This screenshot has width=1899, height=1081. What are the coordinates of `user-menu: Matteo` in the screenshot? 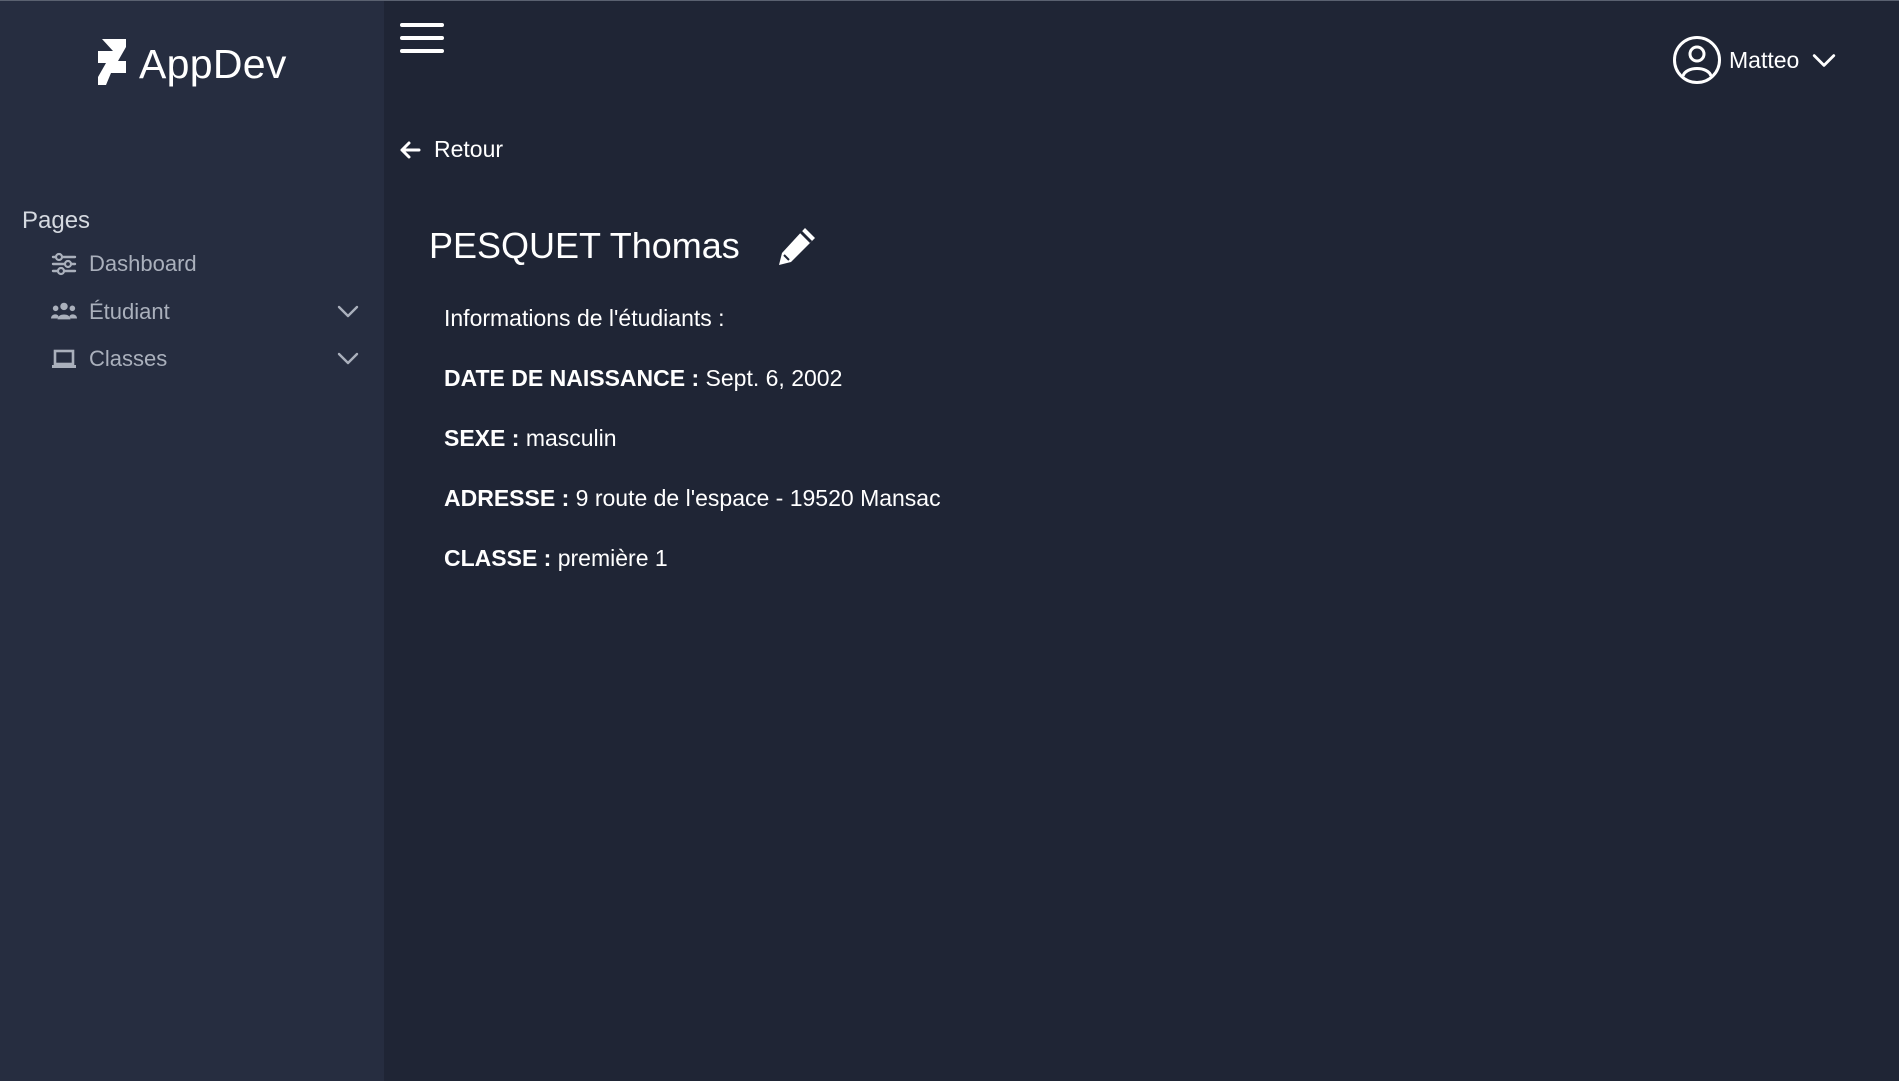 It's located at (1754, 60).